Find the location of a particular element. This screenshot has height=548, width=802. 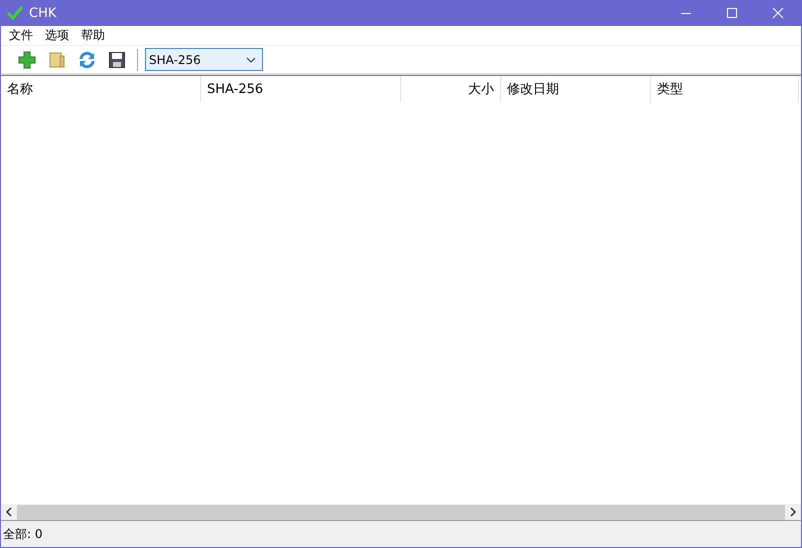

column-header: 类型 is located at coordinates (725, 89).